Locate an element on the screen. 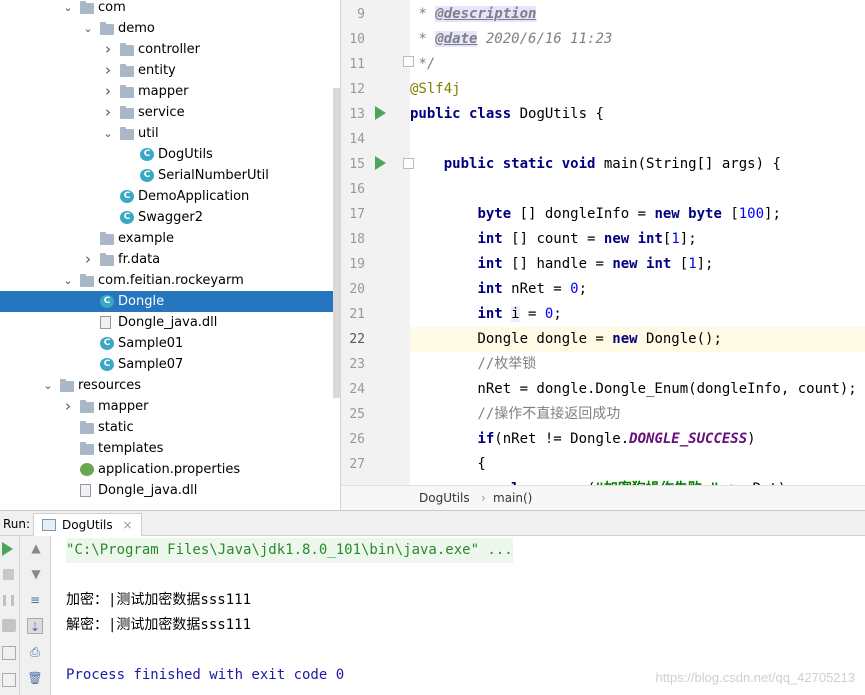 The width and height of the screenshot is (865, 695). tree-item-application-properties: application.properties is located at coordinates (170, 469).